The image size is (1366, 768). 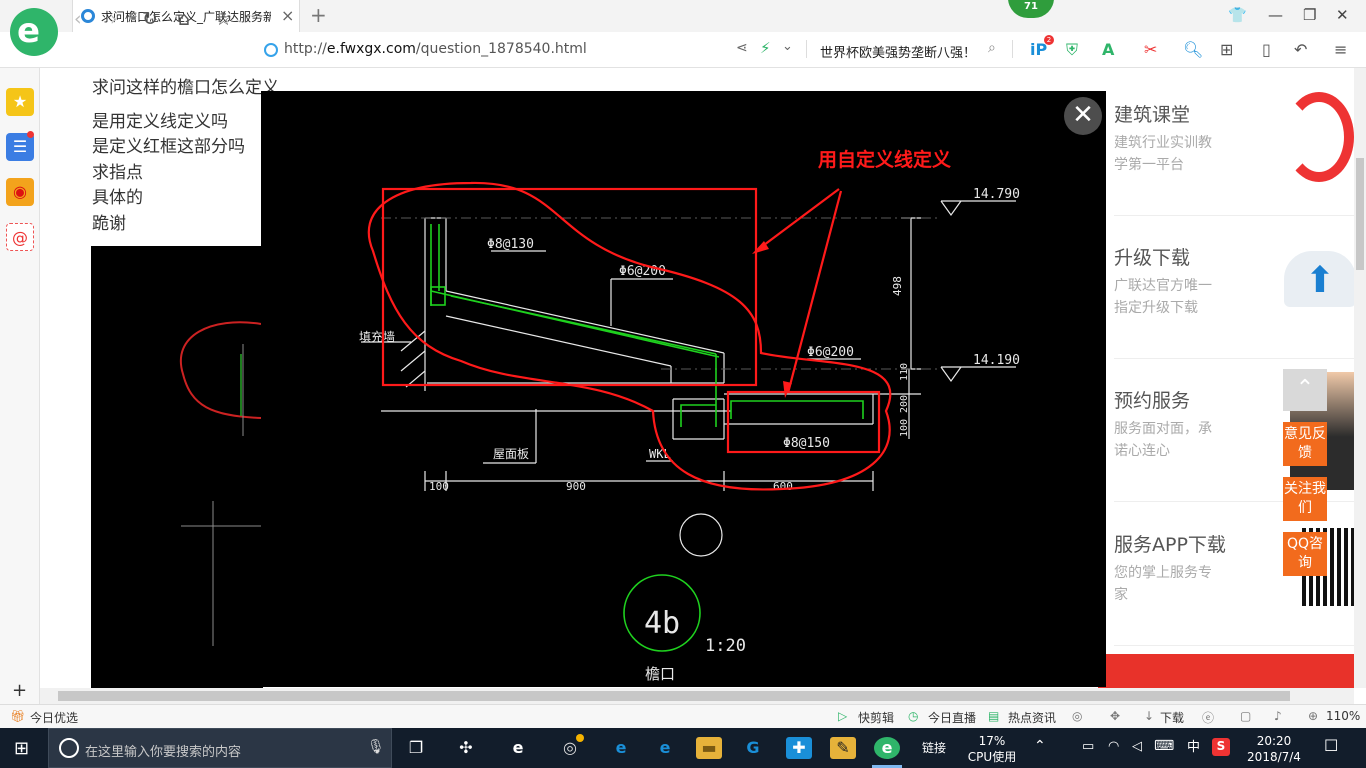 What do you see at coordinates (416, 748) in the screenshot?
I see `task-view-icon: ❐` at bounding box center [416, 748].